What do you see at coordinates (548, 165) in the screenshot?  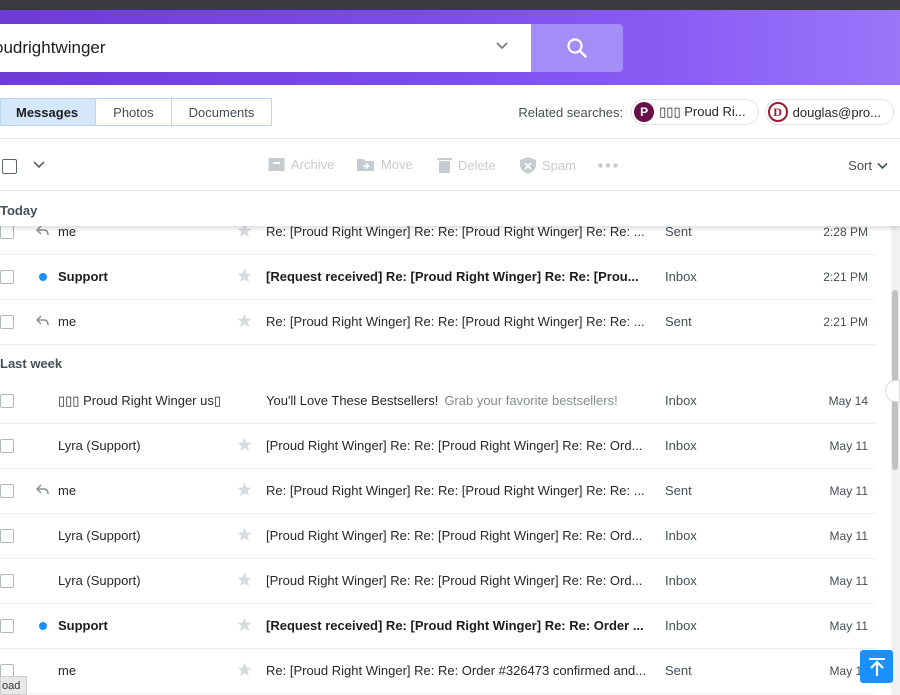 I see `spam-button: Spam` at bounding box center [548, 165].